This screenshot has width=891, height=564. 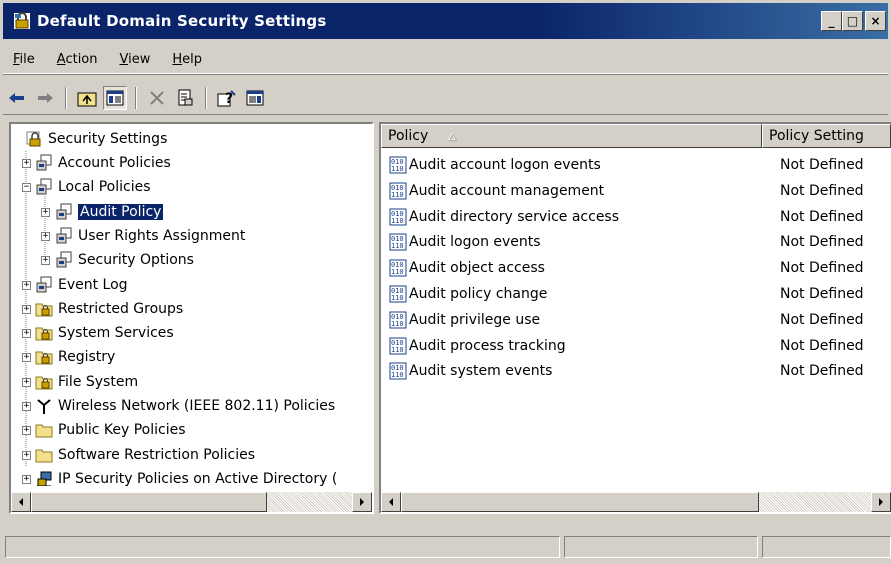 I want to click on tree-item: User Rights Assignment, so click(x=150, y=236).